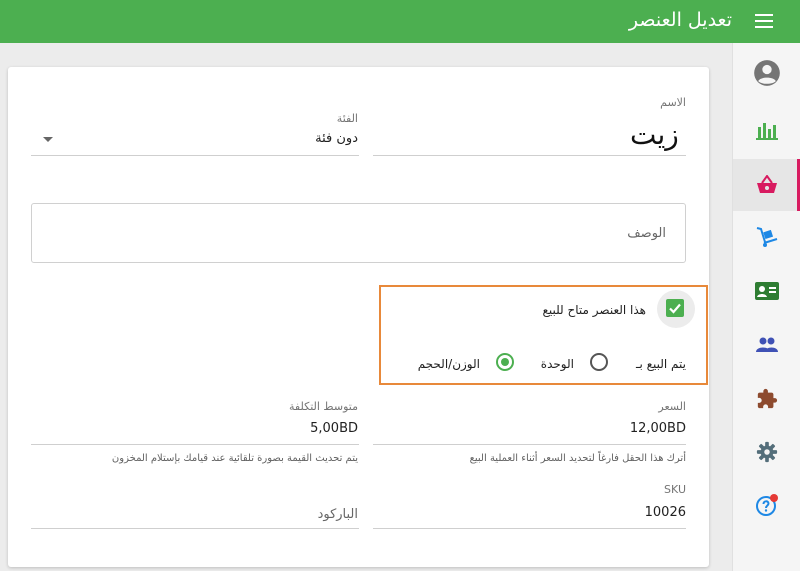 This screenshot has width=800, height=571. I want to click on bar-chart-icon, so click(767, 131).